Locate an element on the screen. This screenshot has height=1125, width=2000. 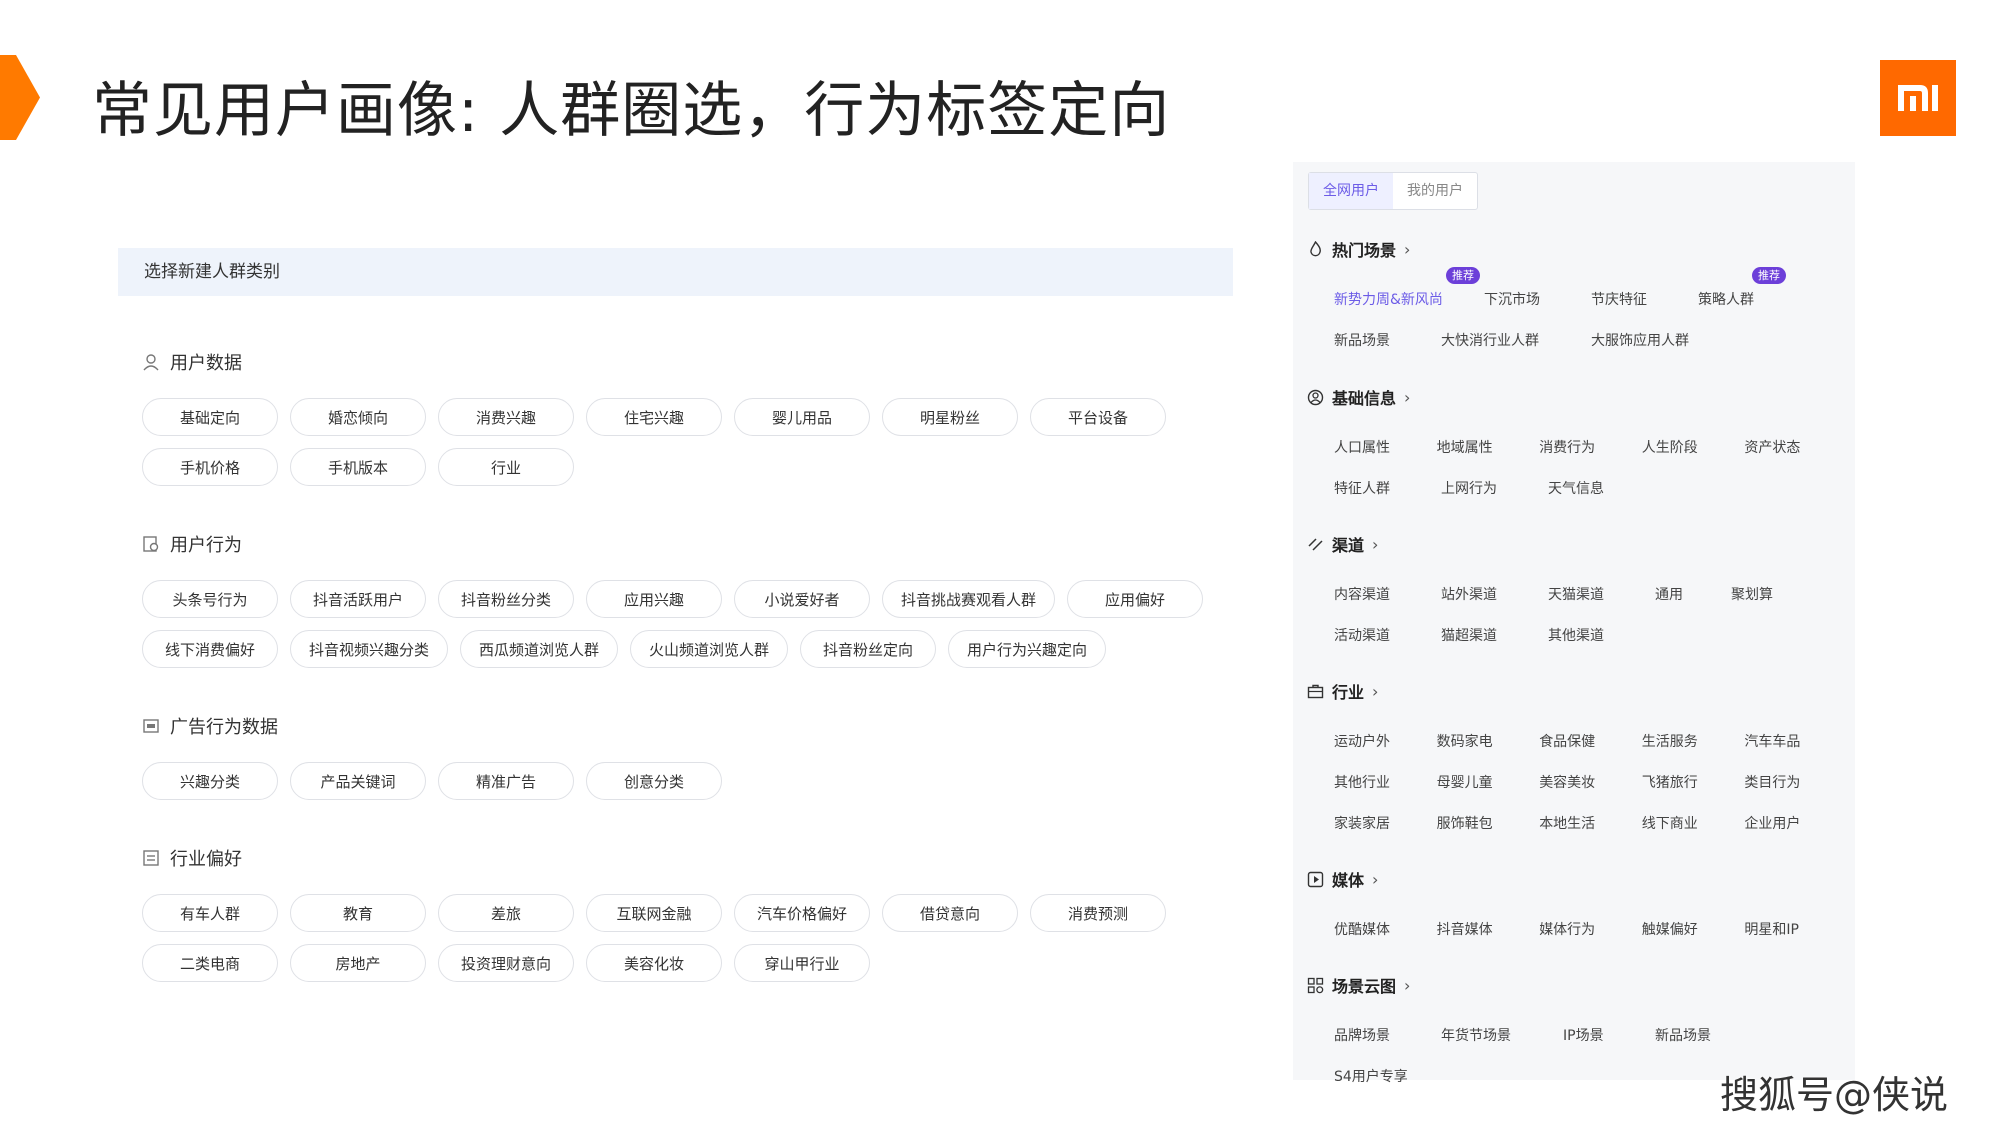
tag-pill: 用户行为兴趣定向 is located at coordinates (1027, 649).